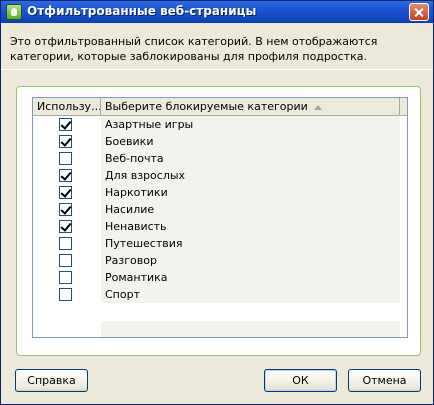 This screenshot has width=434, height=405. Describe the element at coordinates (250, 175) in the screenshot. I see `category-label: Для взрослых` at that location.